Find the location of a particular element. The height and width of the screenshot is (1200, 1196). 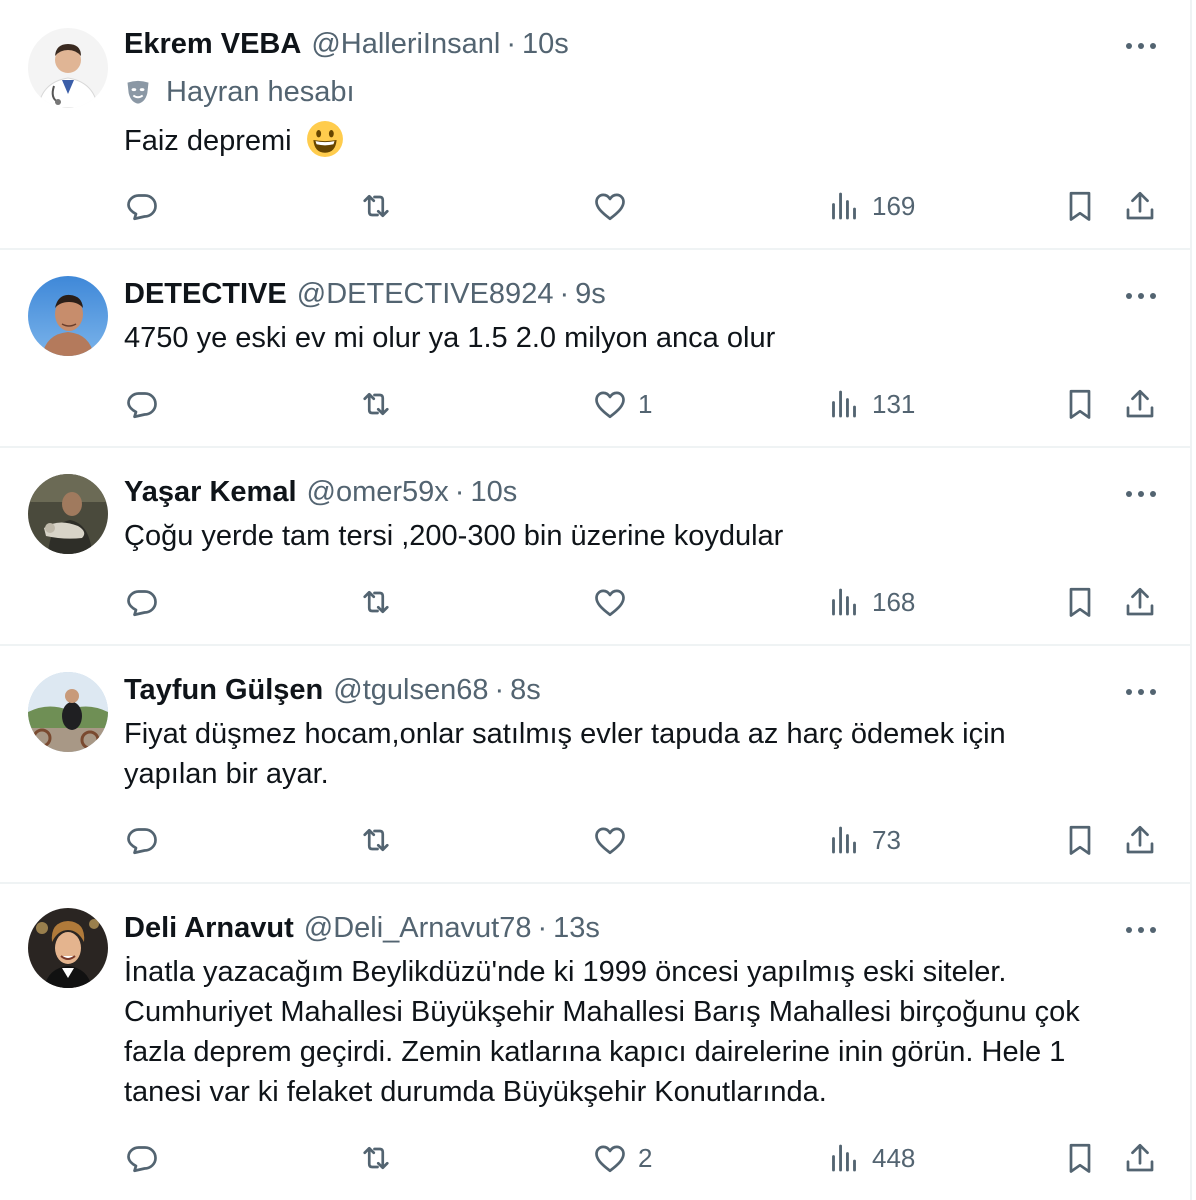

tweet-header: Tayfun Gülşen @tgulsen68 · 8s is located at coordinates (332, 690).